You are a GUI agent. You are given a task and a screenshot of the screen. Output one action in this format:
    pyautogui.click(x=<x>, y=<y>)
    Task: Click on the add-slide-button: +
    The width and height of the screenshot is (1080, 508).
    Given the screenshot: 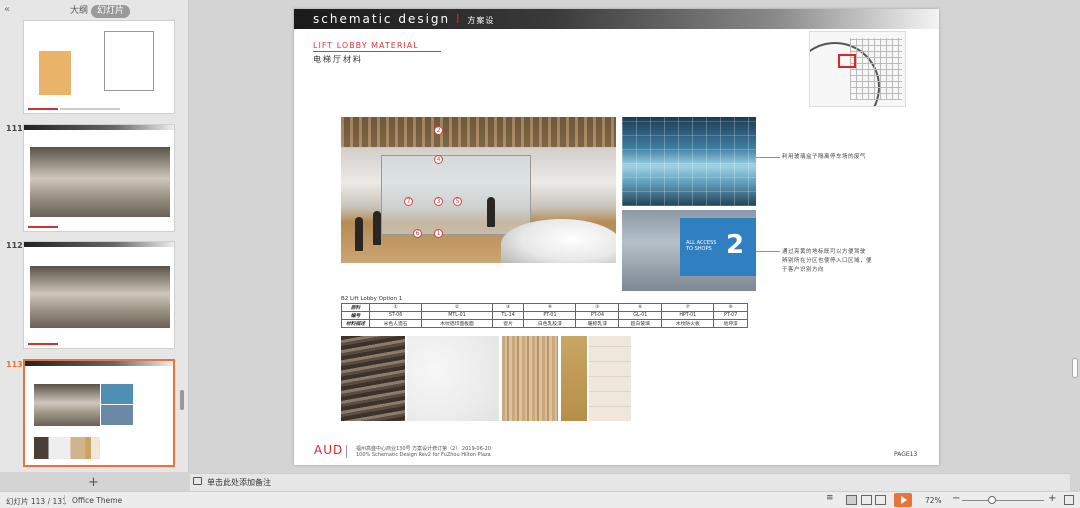 What is the action you would take?
    pyautogui.click(x=93, y=482)
    